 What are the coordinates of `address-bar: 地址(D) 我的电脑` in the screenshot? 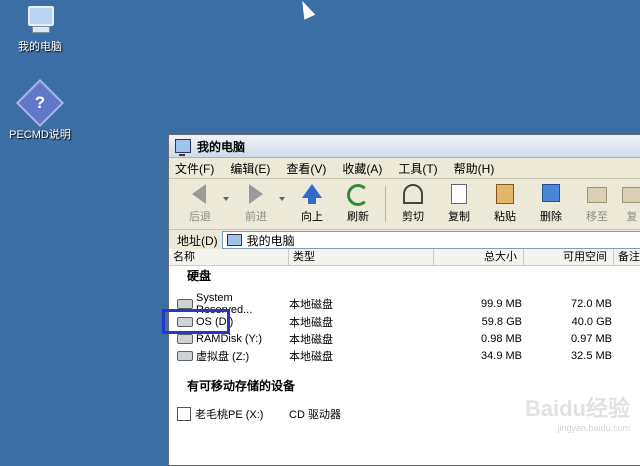 It's located at (404, 240).